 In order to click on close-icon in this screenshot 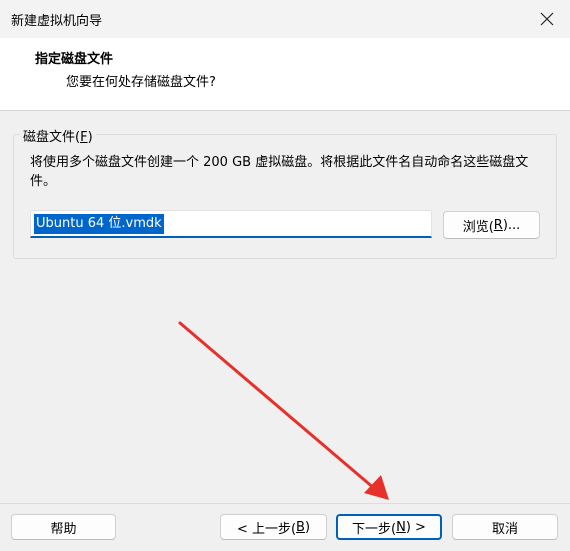, I will do `click(547, 19)`.